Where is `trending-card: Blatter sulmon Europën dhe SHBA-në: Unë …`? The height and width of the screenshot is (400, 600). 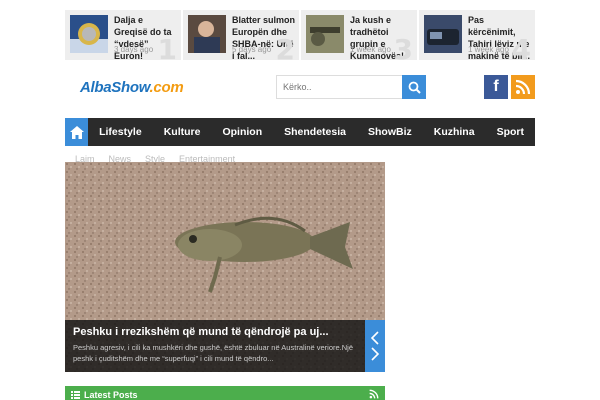 trending-card: Blatter sulmon Europën dhe SHBA-në: Unë … is located at coordinates (241, 35).